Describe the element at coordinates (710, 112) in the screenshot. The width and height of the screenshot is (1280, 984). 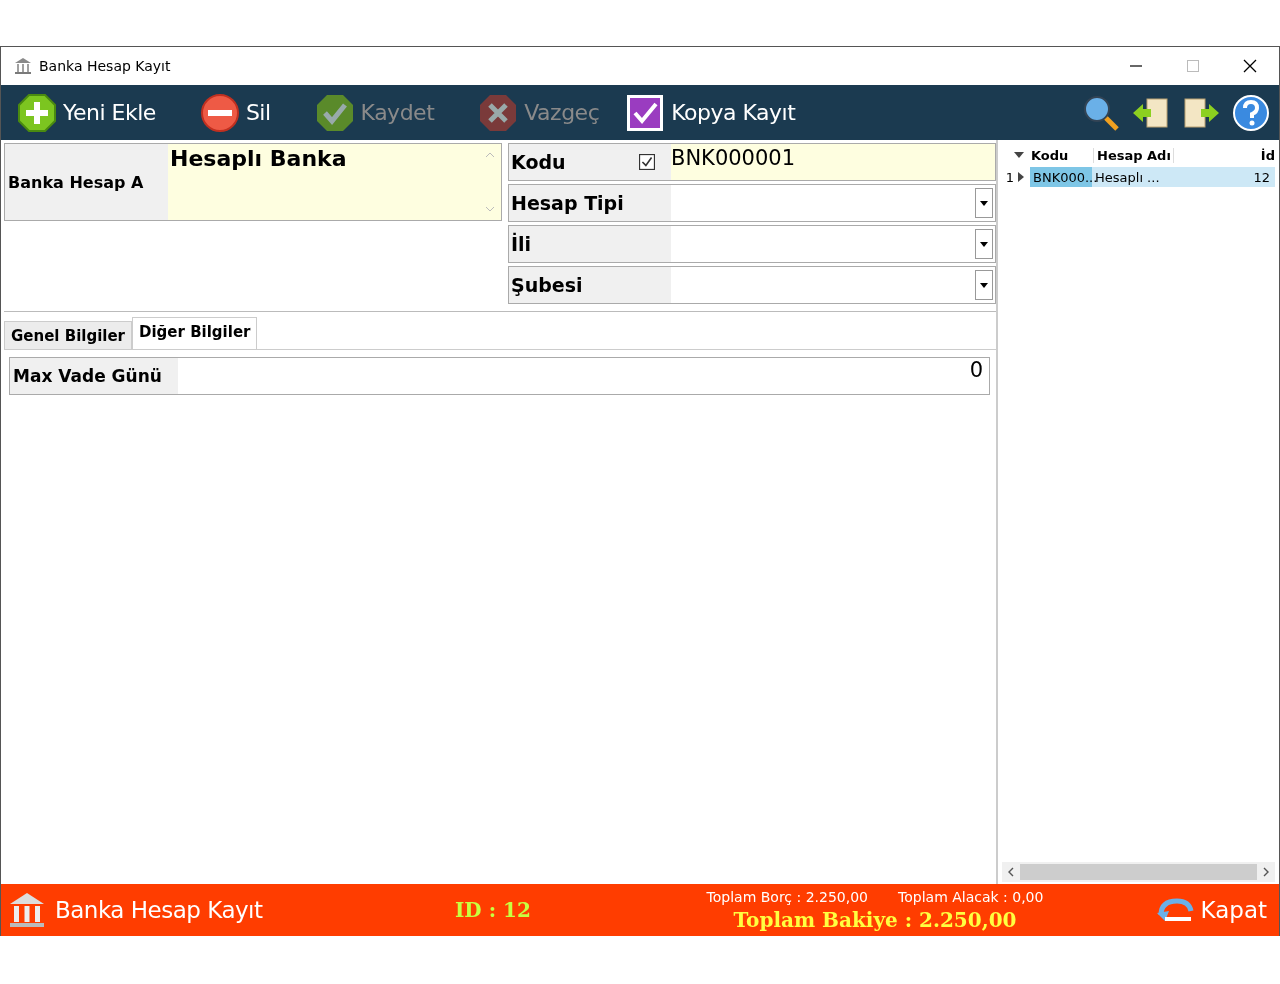
I see `toolbar-button: Kopya Kayıt` at that location.